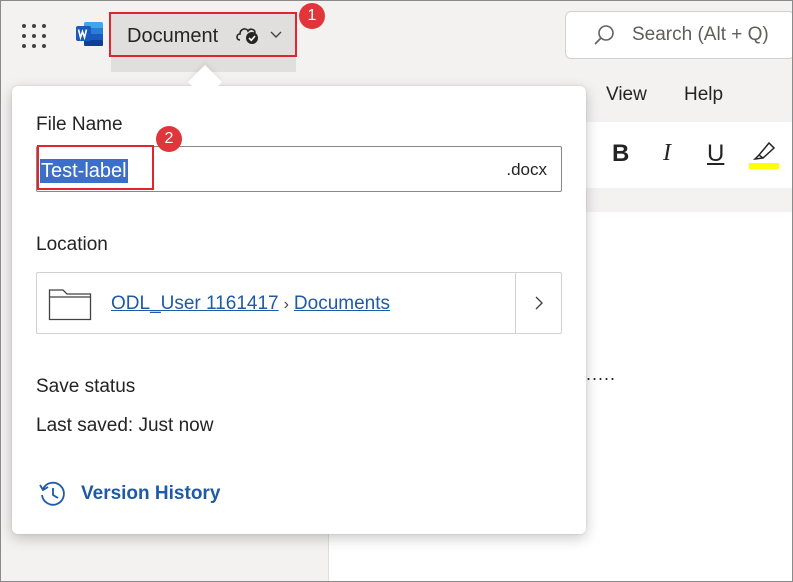  Describe the element at coordinates (703, 95) in the screenshot. I see `menu-help: Help` at that location.